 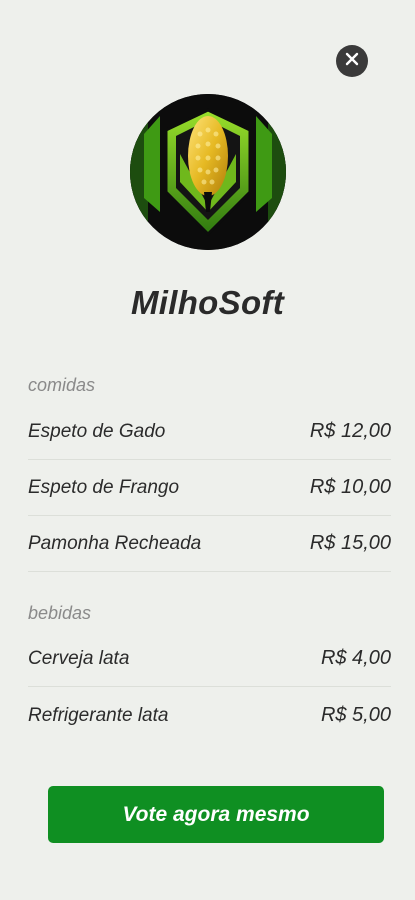 What do you see at coordinates (207, 302) in the screenshot?
I see `brand-name: MilhoSoft` at bounding box center [207, 302].